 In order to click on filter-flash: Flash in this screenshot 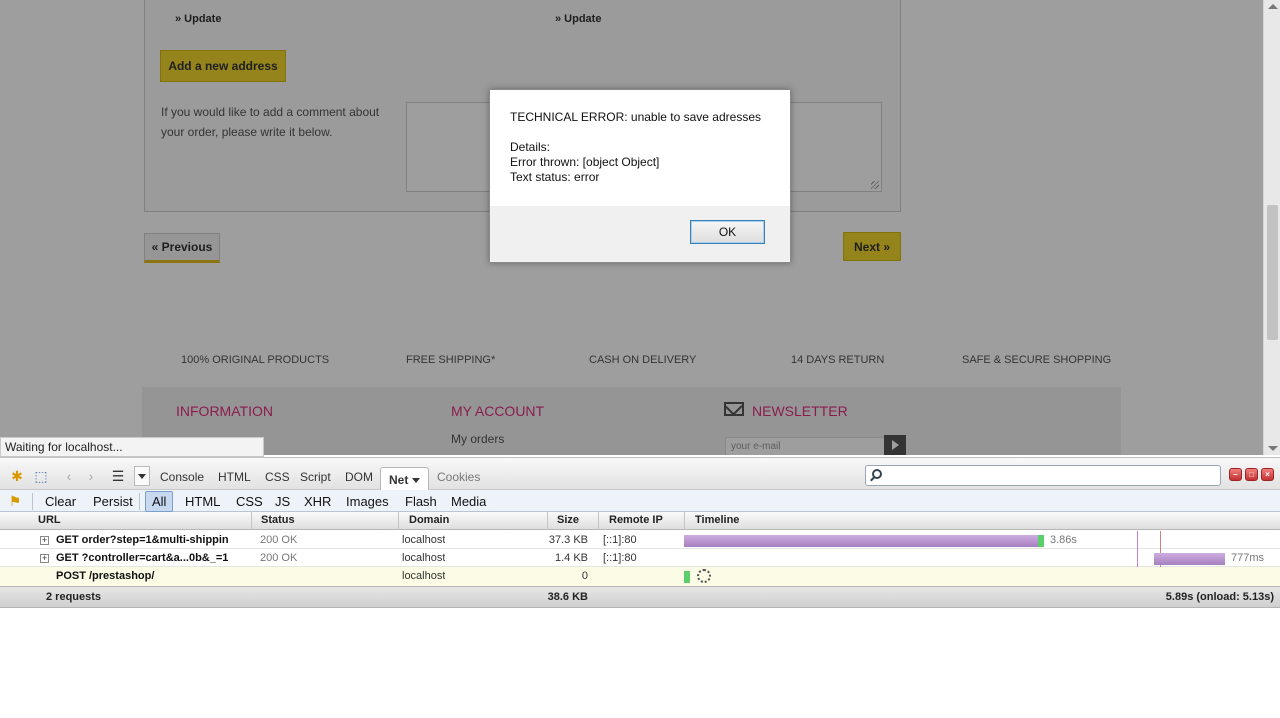, I will do `click(421, 501)`.